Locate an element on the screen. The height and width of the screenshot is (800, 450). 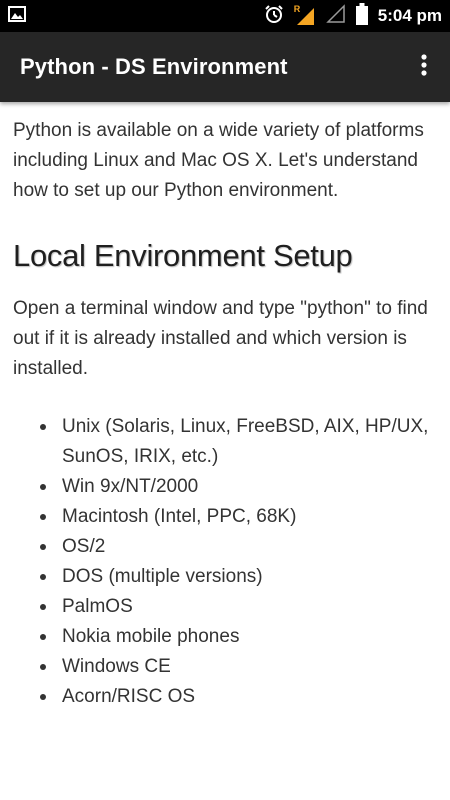
image-icon is located at coordinates (17, 16).